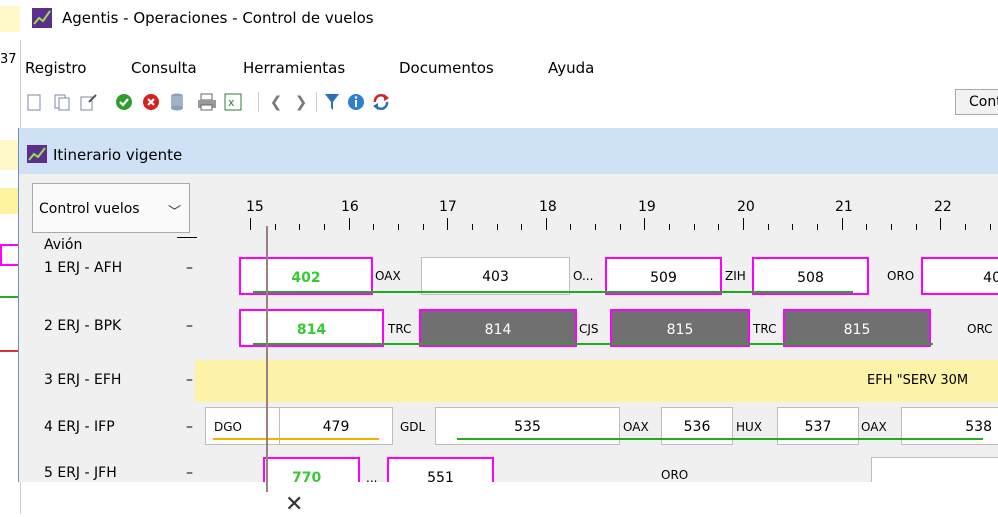 The width and height of the screenshot is (998, 517). Describe the element at coordinates (82, 380) in the screenshot. I see `row-label-efh: 3 ERJ - EFH` at that location.